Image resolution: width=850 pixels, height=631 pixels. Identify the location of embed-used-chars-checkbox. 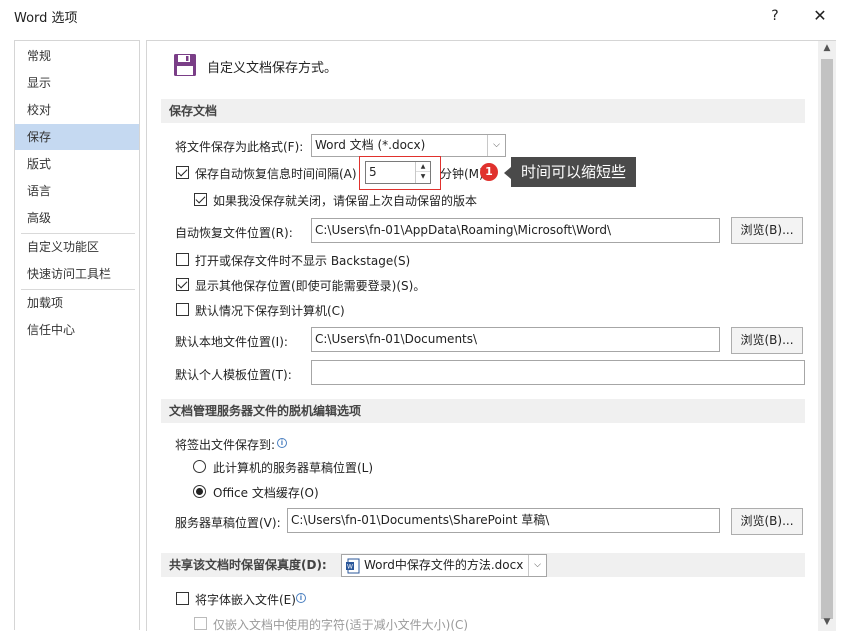
(200, 623).